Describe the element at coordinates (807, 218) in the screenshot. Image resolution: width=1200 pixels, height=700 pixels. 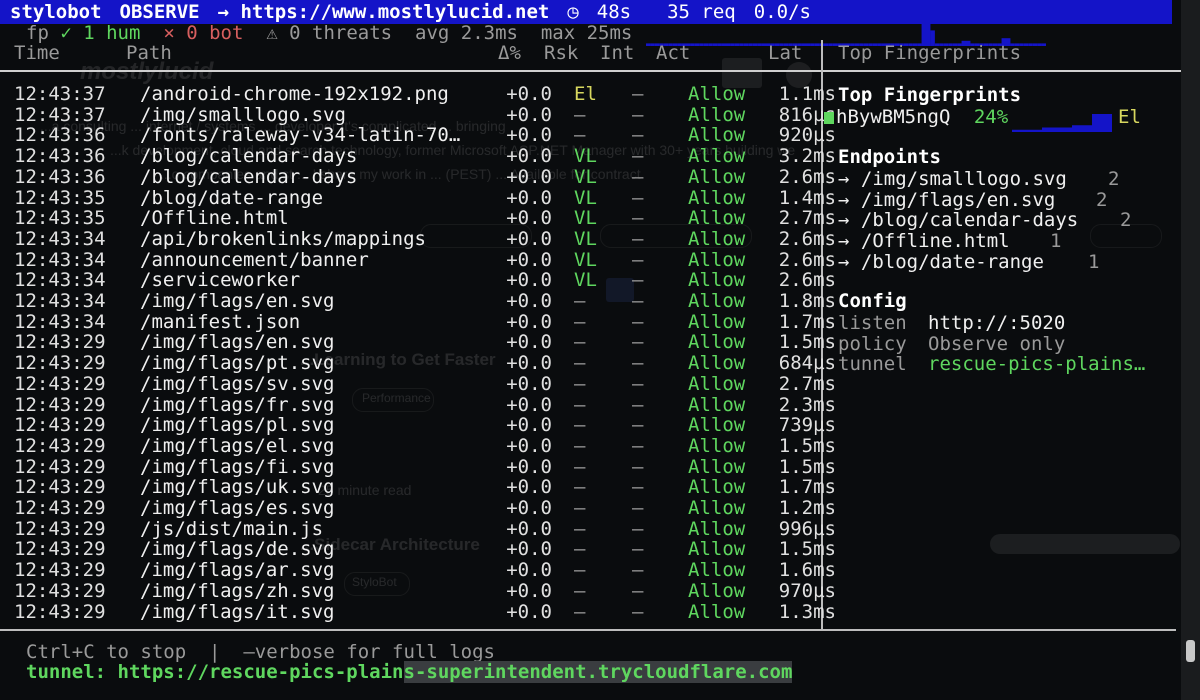
I see `row-latency: 2.7ms` at that location.